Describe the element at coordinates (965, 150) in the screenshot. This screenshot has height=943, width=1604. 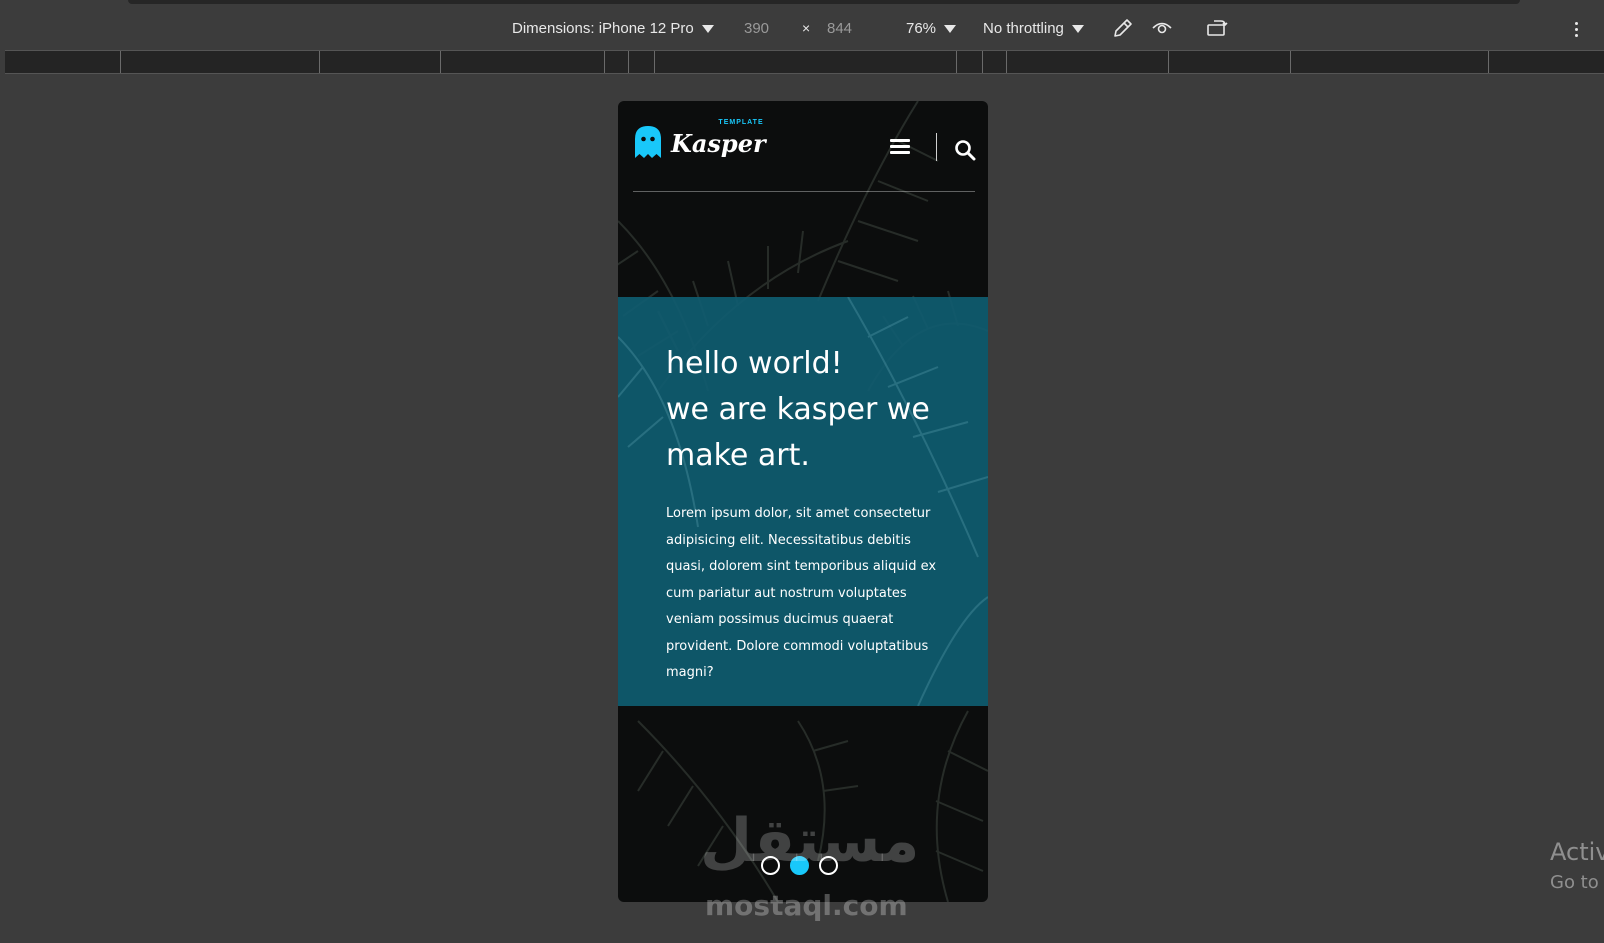
I see `search-icon` at that location.